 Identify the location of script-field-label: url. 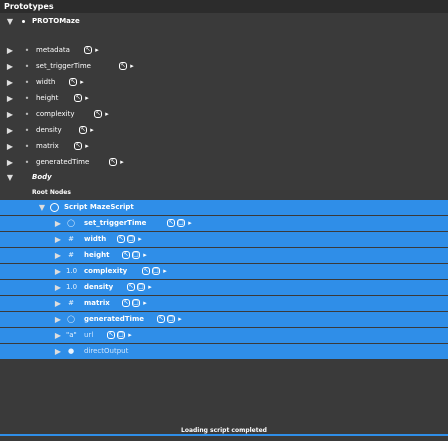
(89, 335).